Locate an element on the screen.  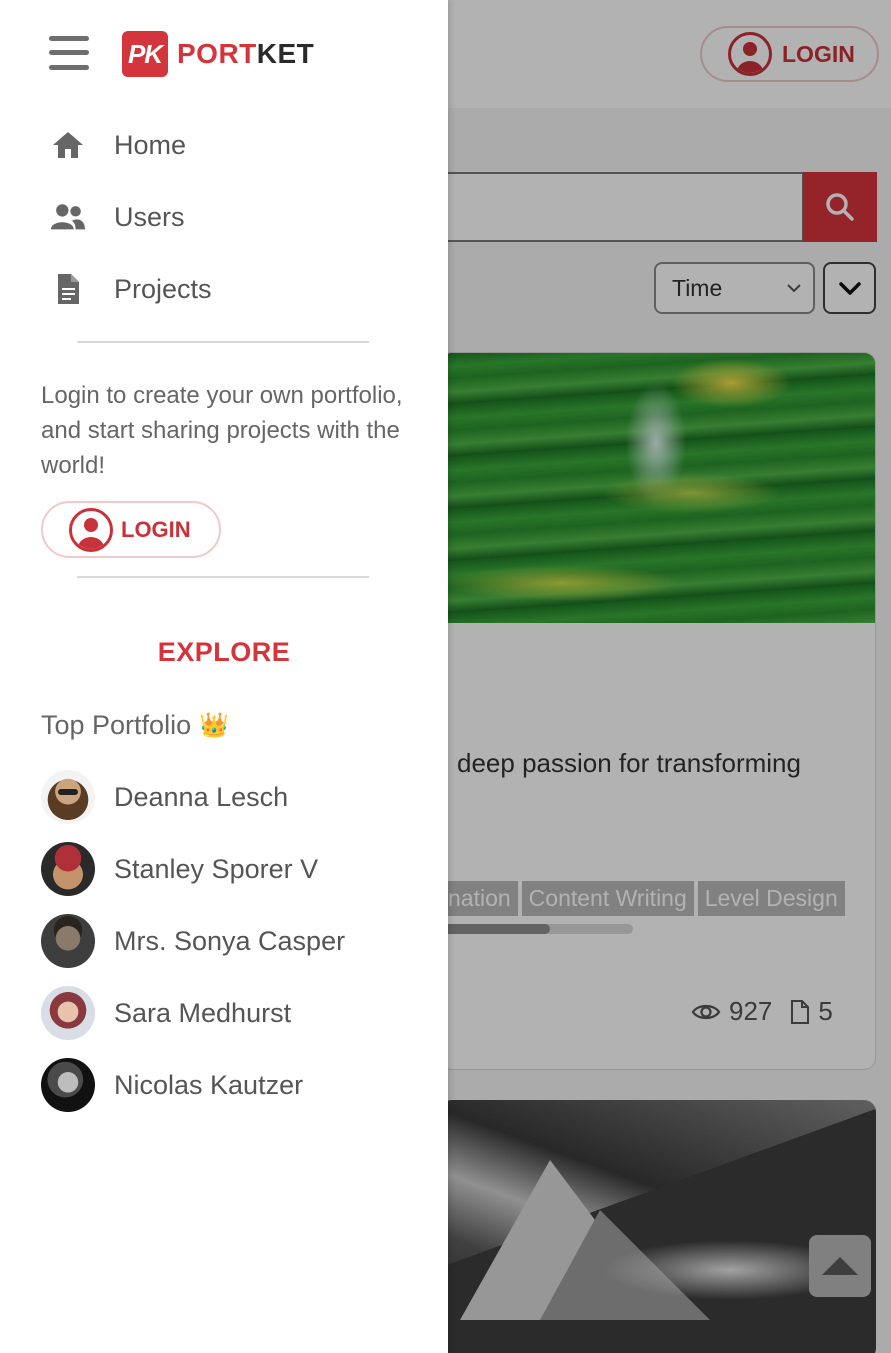
drawer-login-button: LOGIN is located at coordinates (131, 529).